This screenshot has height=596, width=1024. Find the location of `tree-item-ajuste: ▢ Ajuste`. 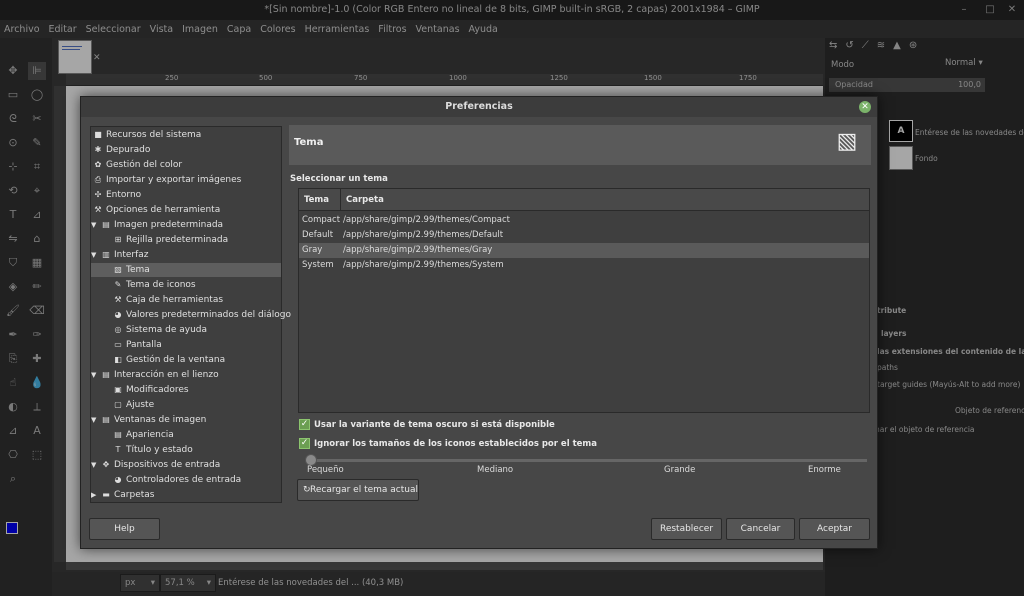

tree-item-ajuste: ▢ Ajuste is located at coordinates (133, 405).